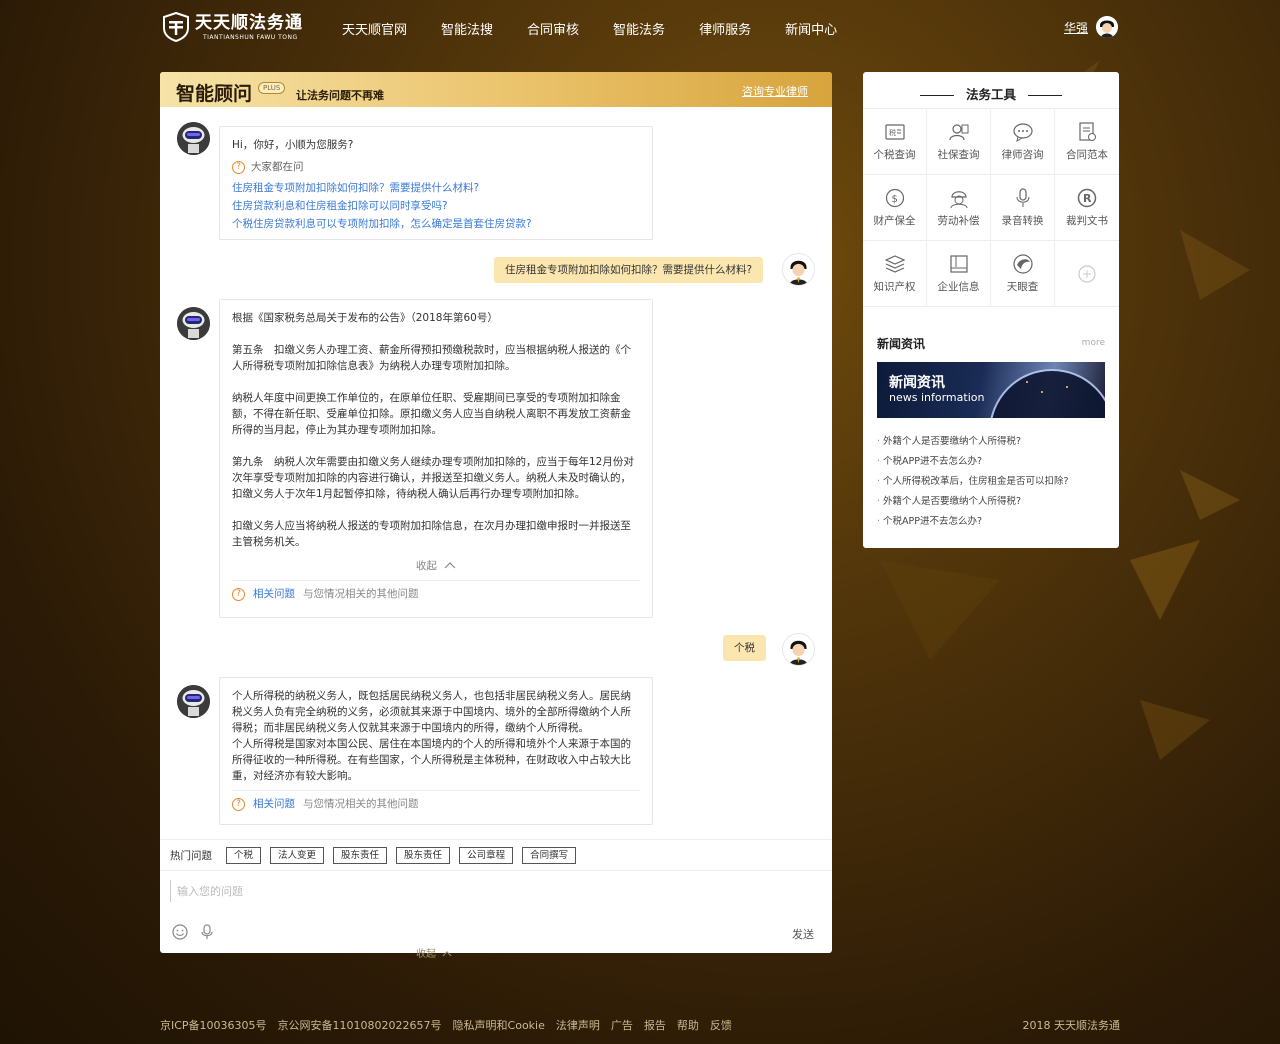 This screenshot has width=1280, height=1044. Describe the element at coordinates (499, 1025) in the screenshot. I see `footer-link: 隐私声明和Cookie` at that location.